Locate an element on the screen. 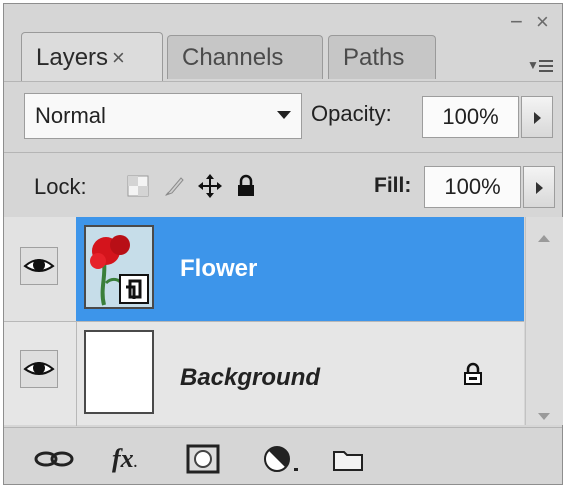 The width and height of the screenshot is (566, 488). link-layers-icon is located at coordinates (54, 459).